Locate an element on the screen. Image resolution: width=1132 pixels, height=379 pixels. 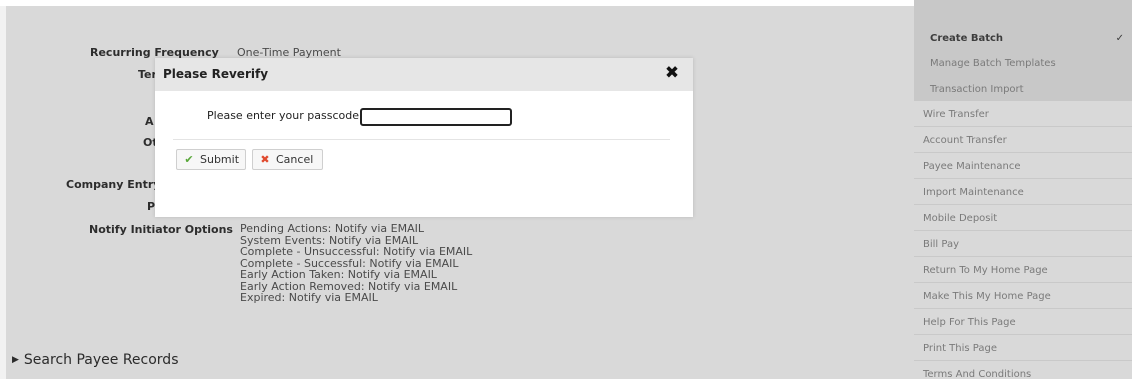
passcode-input is located at coordinates (436, 117).